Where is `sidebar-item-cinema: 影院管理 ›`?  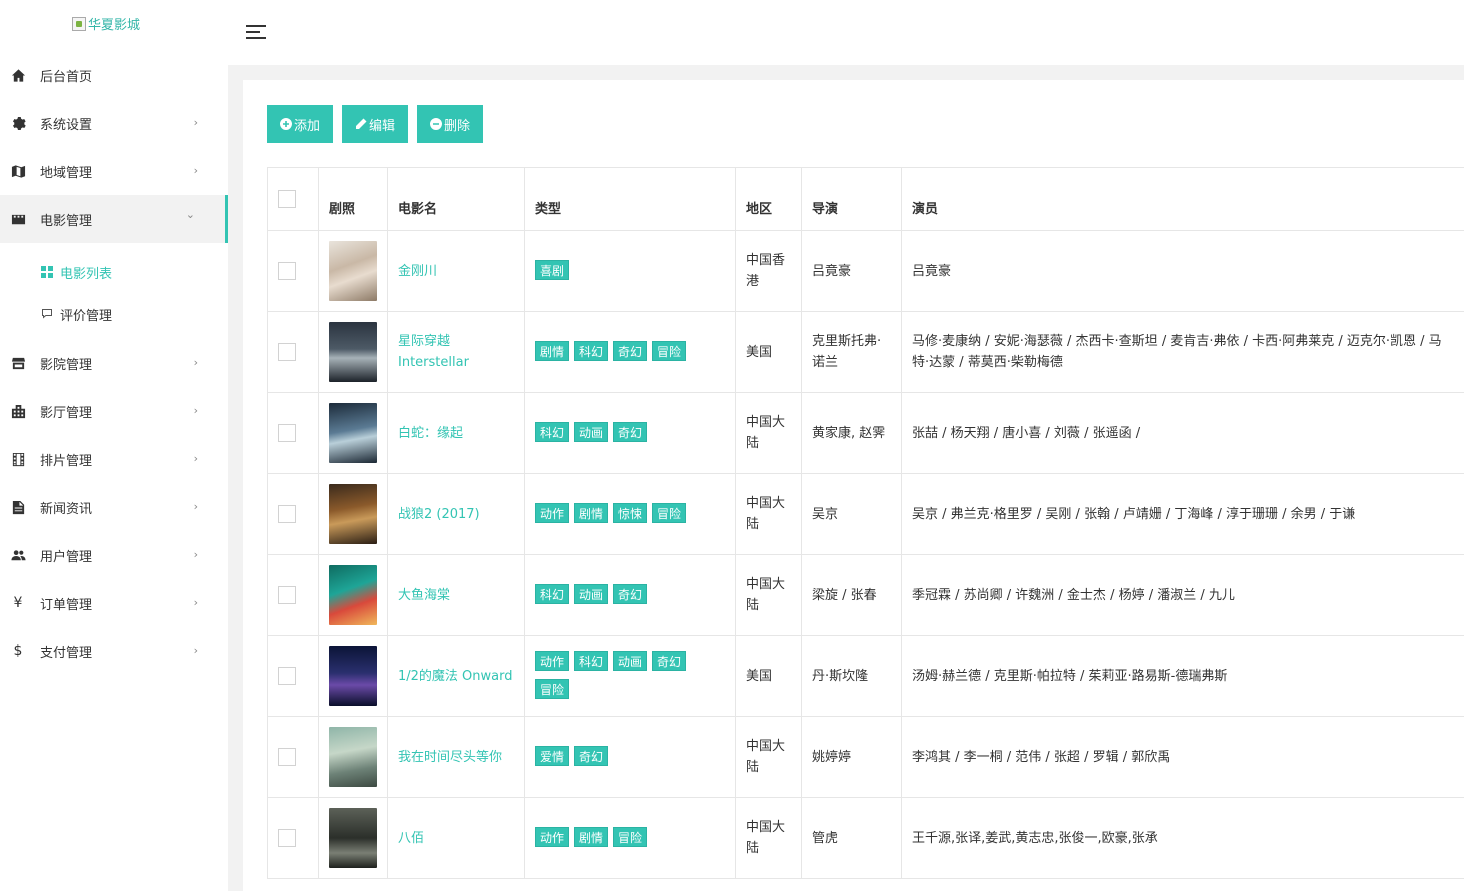
sidebar-item-cinema: 影院管理 › is located at coordinates (114, 363).